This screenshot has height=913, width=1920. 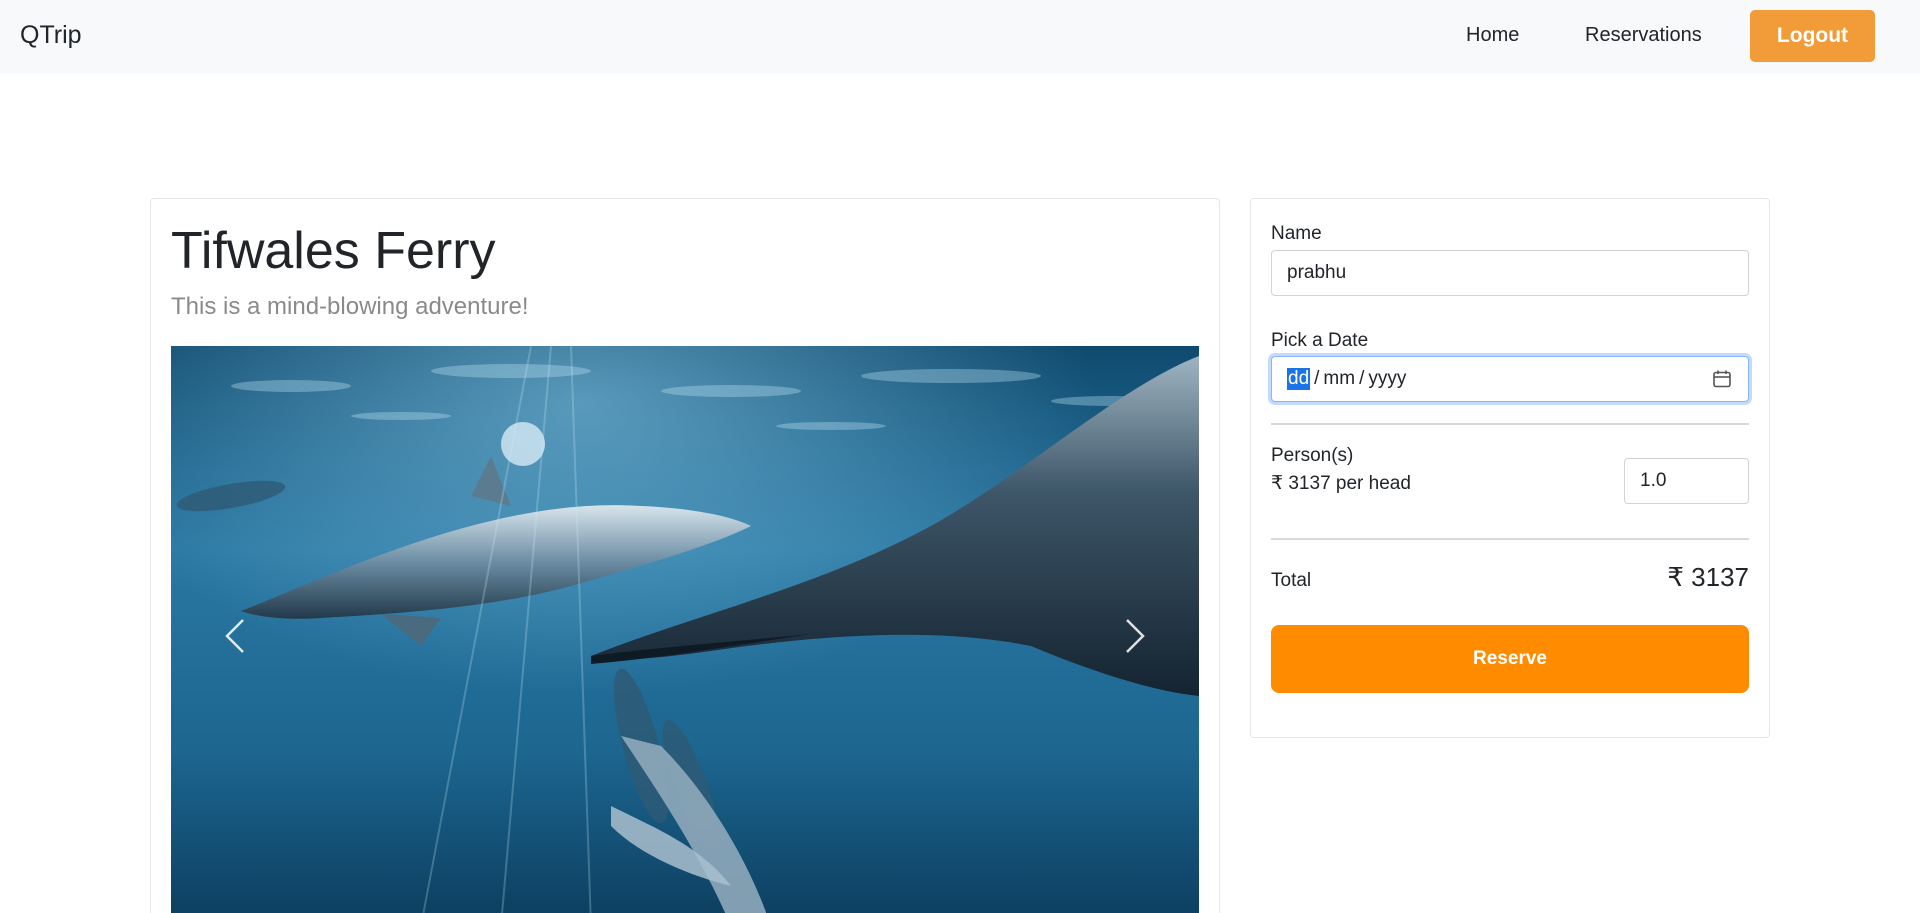 What do you see at coordinates (1643, 35) in the screenshot?
I see `nav-reservations-link: Reservations` at bounding box center [1643, 35].